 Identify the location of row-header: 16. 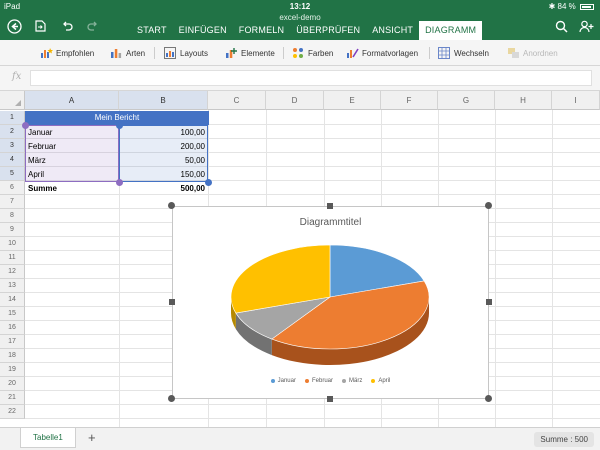
(12, 328).